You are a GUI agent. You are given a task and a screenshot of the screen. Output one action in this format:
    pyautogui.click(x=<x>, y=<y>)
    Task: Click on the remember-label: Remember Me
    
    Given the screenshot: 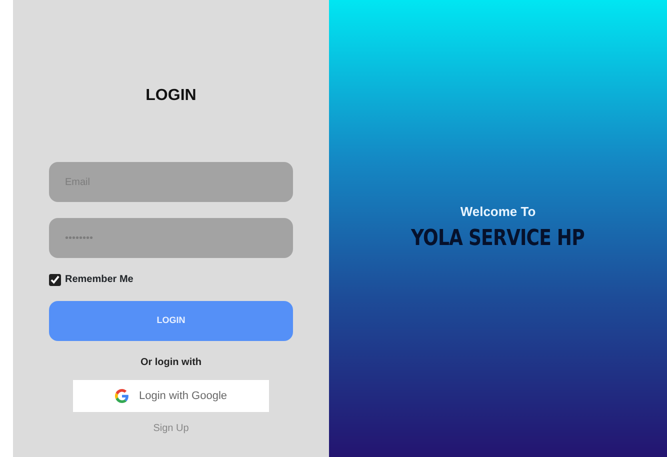 What is the action you would take?
    pyautogui.click(x=99, y=280)
    